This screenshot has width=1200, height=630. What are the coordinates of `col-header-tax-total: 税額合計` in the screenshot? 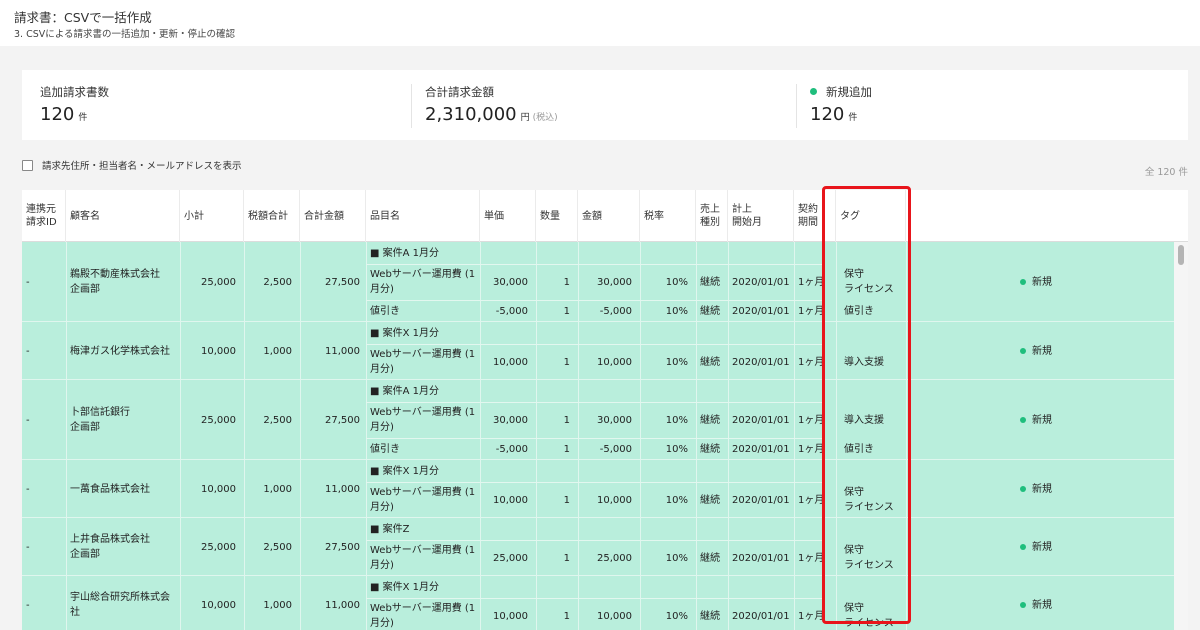 It's located at (272, 216).